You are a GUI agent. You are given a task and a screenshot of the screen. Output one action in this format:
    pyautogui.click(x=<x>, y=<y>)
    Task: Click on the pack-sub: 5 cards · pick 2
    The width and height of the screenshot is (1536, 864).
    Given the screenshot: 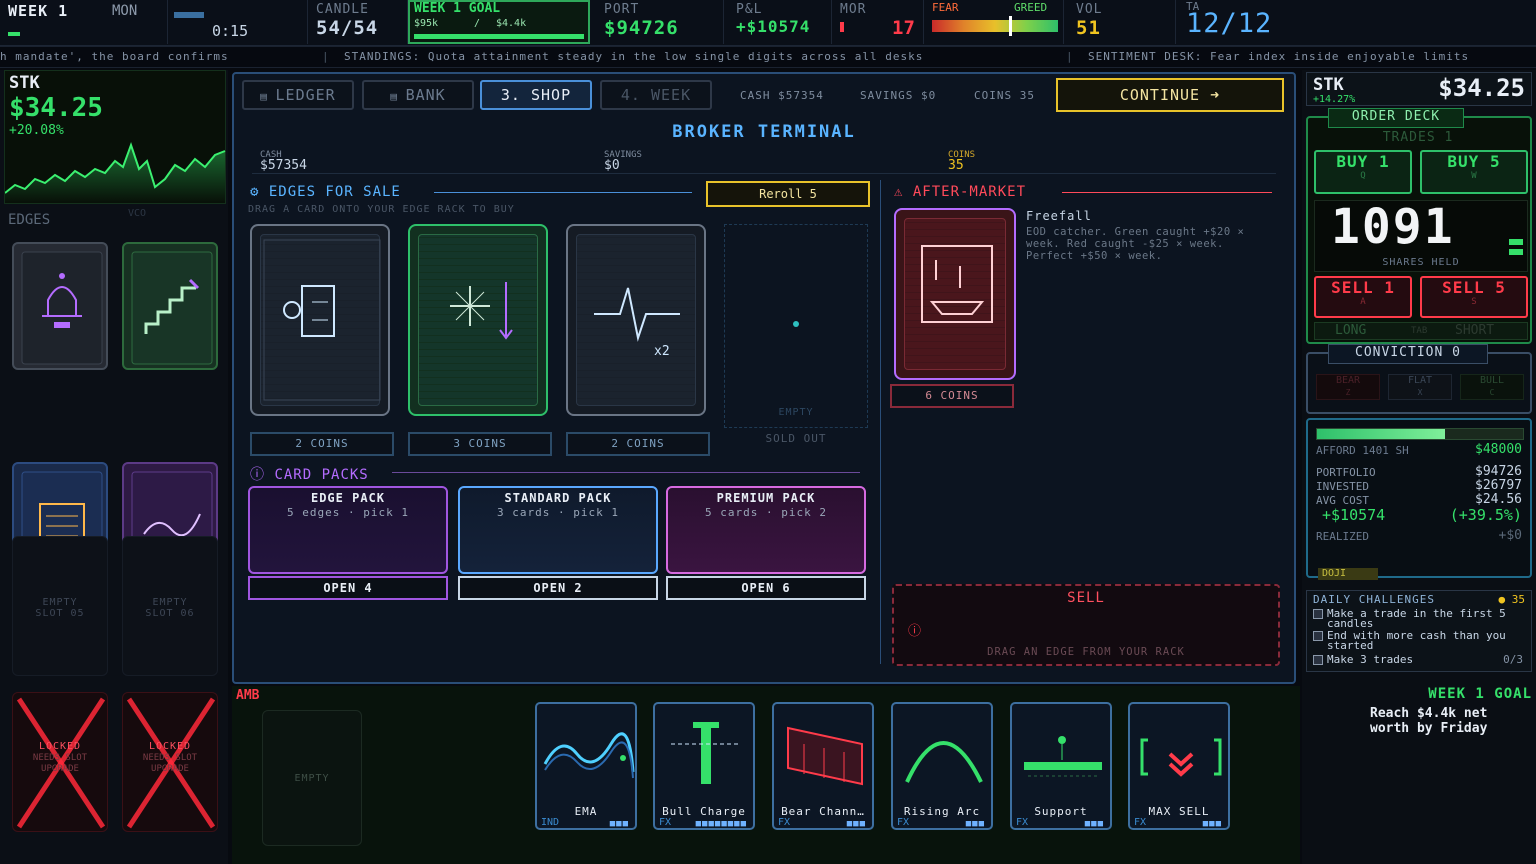 What is the action you would take?
    pyautogui.click(x=766, y=512)
    